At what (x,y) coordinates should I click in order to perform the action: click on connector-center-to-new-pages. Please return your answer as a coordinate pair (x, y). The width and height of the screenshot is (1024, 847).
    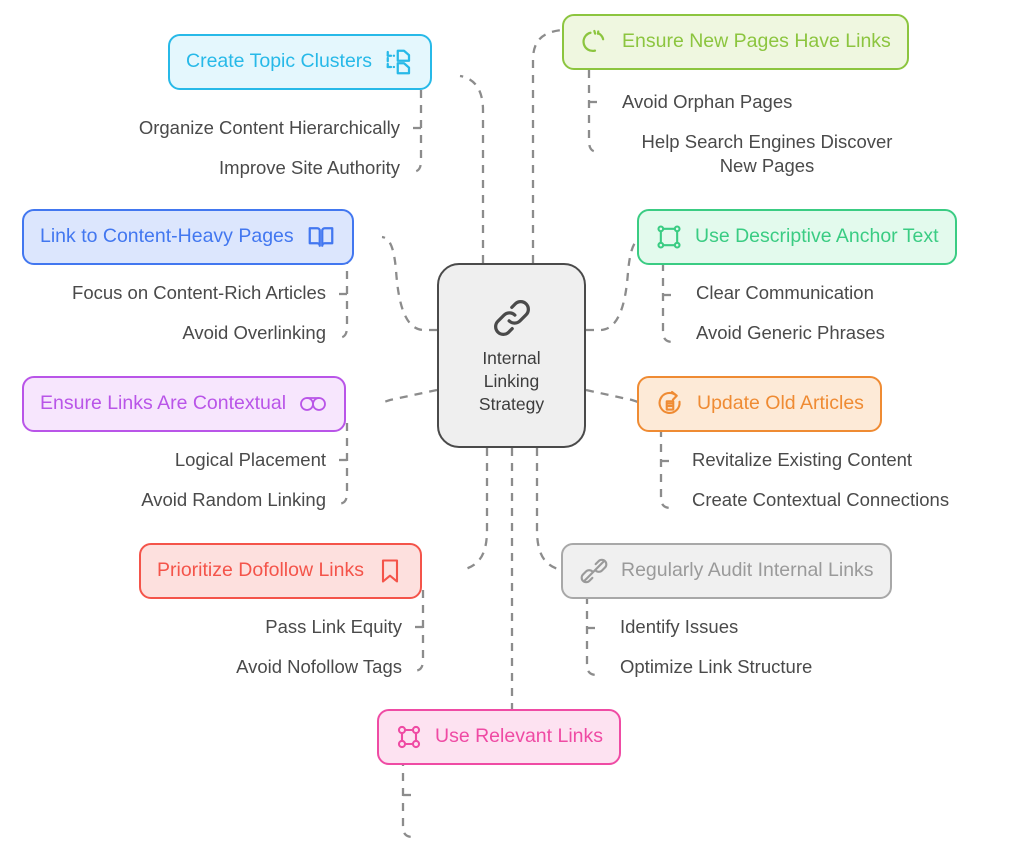
    Looking at the image, I should click on (547, 145).